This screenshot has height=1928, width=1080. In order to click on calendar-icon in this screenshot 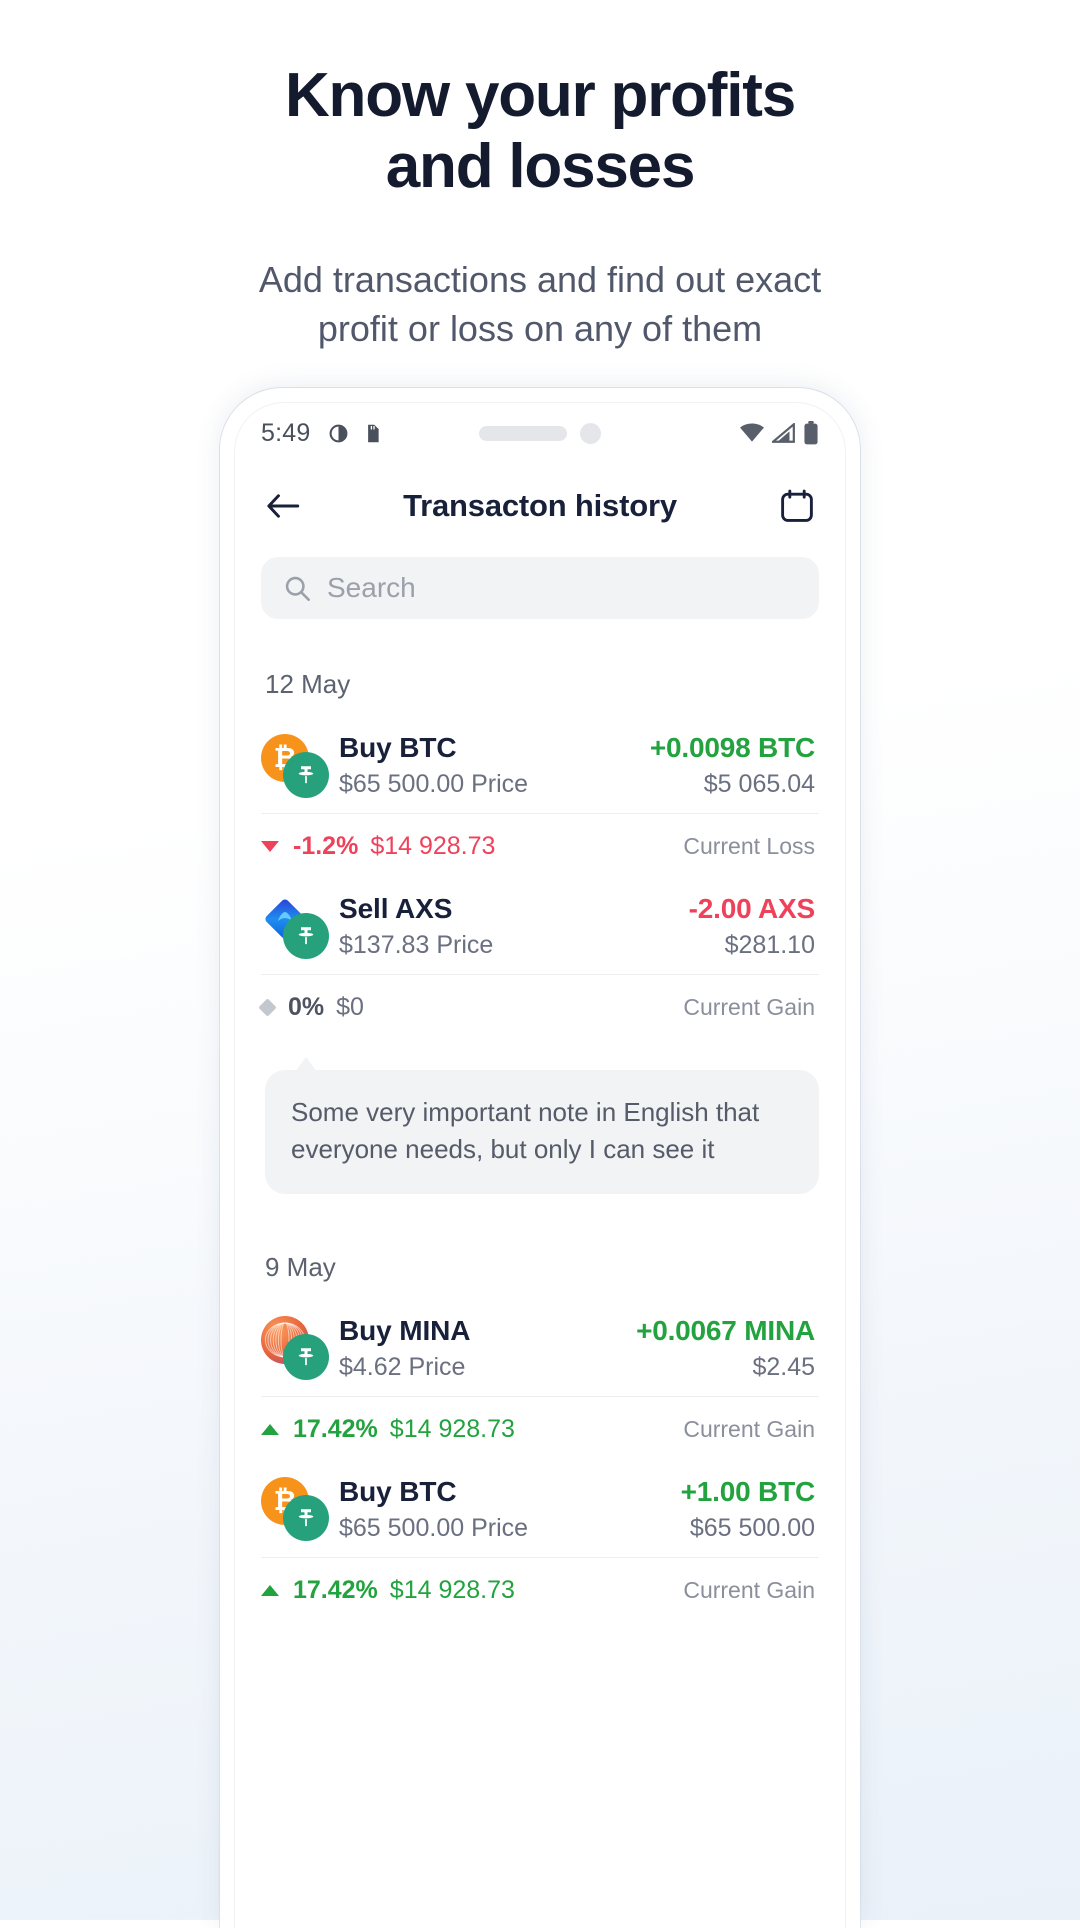, I will do `click(797, 505)`.